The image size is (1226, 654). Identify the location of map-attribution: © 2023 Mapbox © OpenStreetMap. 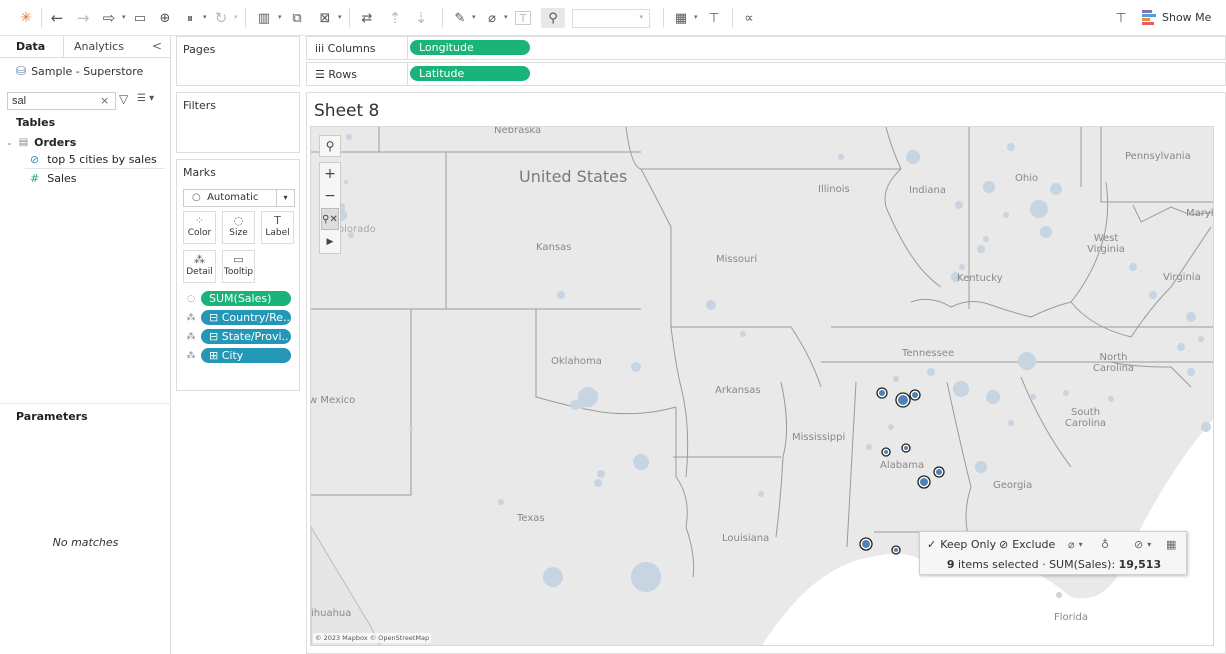
(372, 638).